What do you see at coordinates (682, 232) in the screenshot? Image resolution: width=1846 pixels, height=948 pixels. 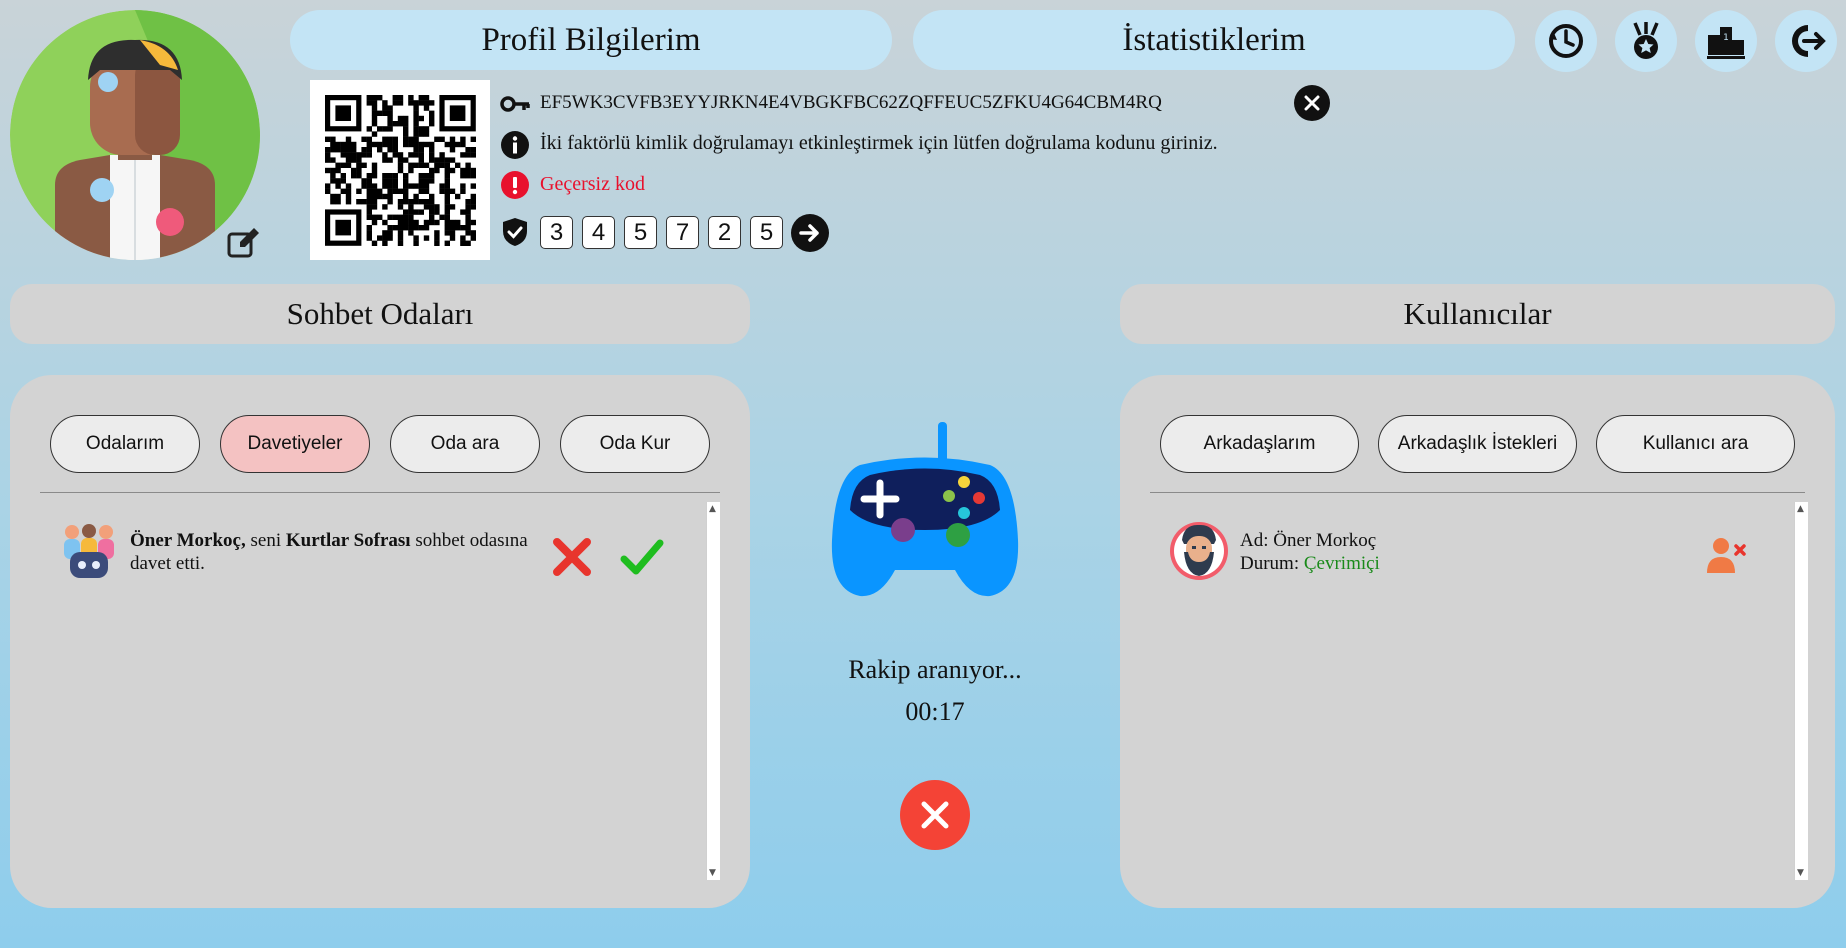 I see `code-digit-4: 7` at bounding box center [682, 232].